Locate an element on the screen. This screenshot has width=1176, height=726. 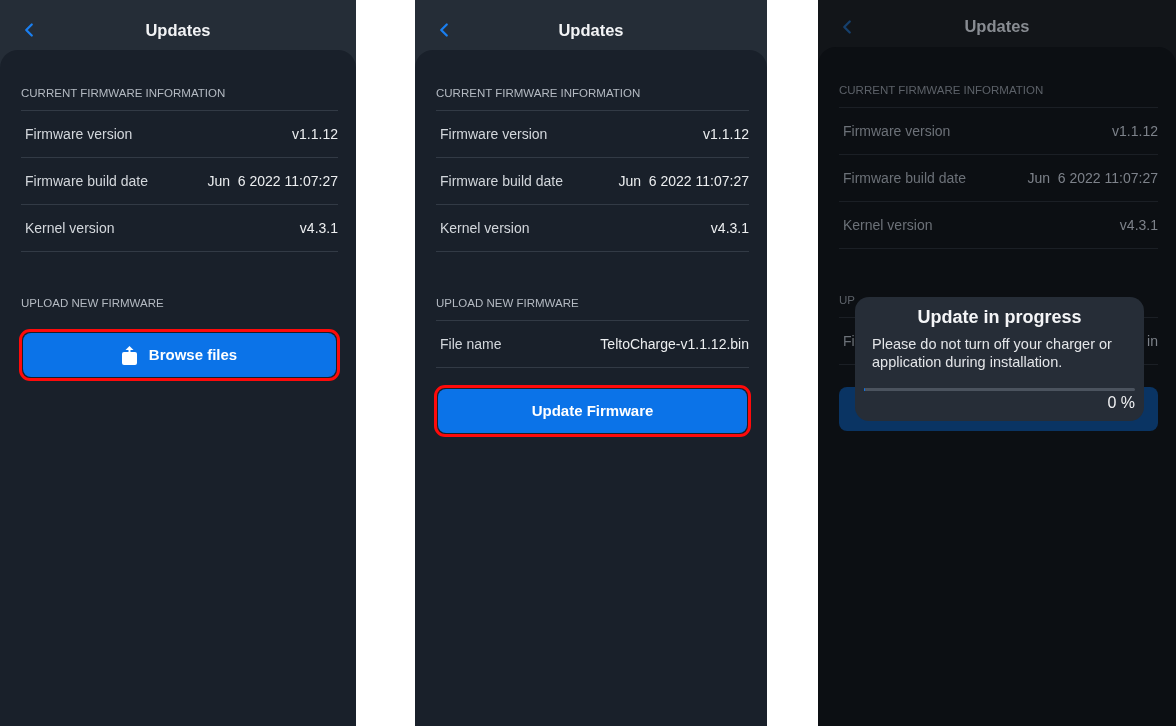
row-label: File name is located at coordinates (471, 344).